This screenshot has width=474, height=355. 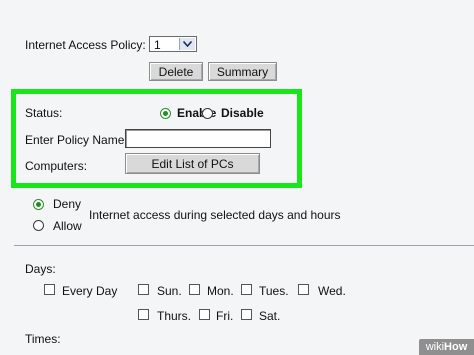 What do you see at coordinates (456, 347) in the screenshot?
I see `watermark-suffix: How` at bounding box center [456, 347].